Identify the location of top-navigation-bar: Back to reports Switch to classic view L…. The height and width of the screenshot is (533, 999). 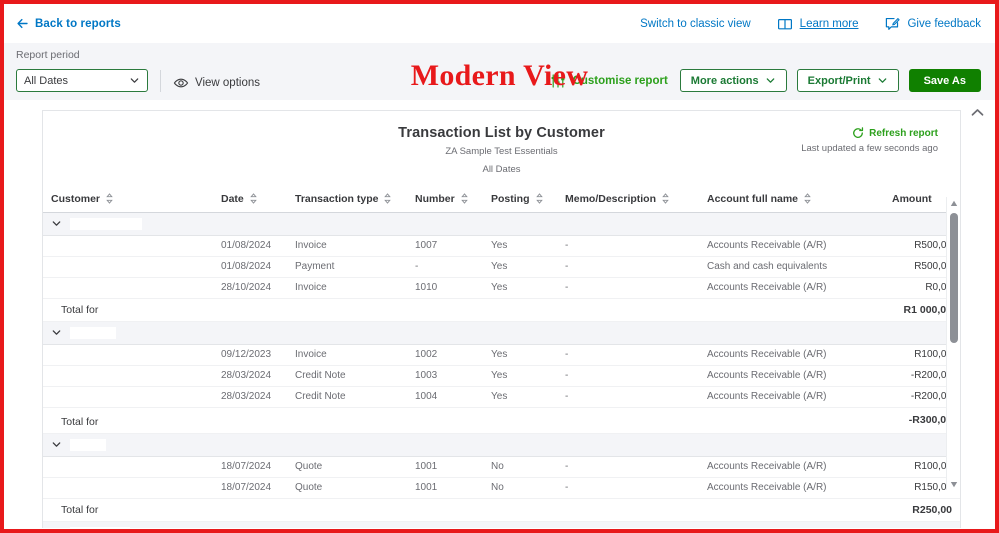
(499, 23).